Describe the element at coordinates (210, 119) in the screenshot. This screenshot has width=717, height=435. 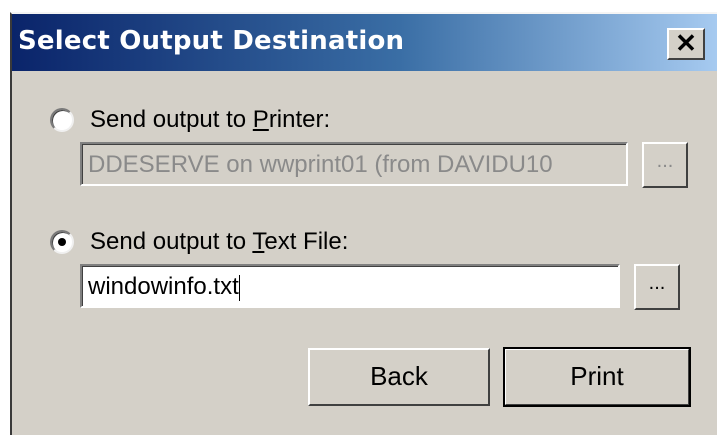
I see `printer-radio-label: Send output to Printer:` at that location.